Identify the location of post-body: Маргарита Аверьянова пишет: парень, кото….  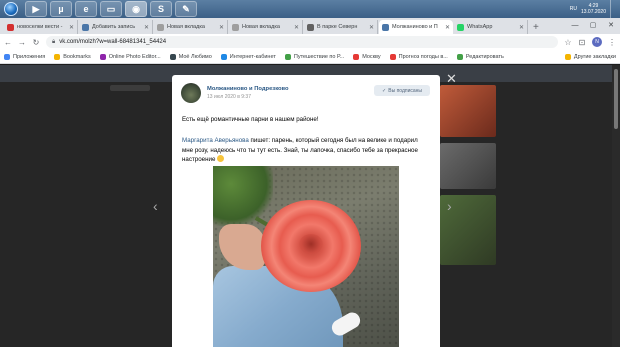
(304, 150).